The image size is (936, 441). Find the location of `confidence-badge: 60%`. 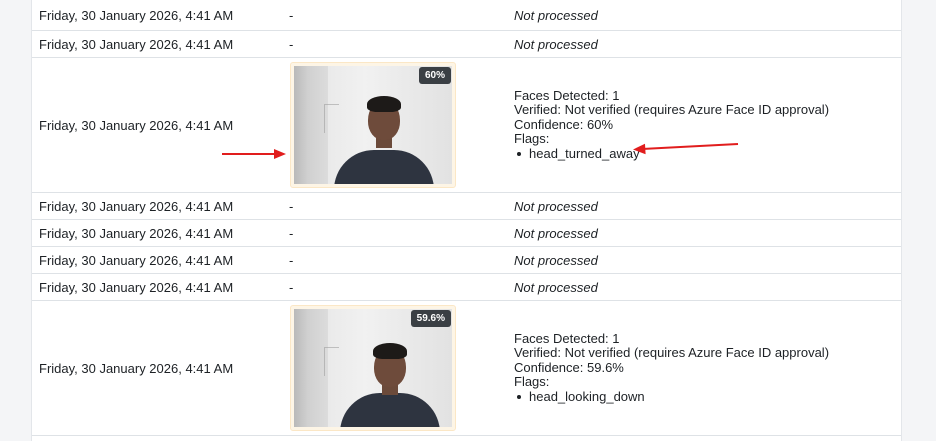

confidence-badge: 60% is located at coordinates (434, 75).